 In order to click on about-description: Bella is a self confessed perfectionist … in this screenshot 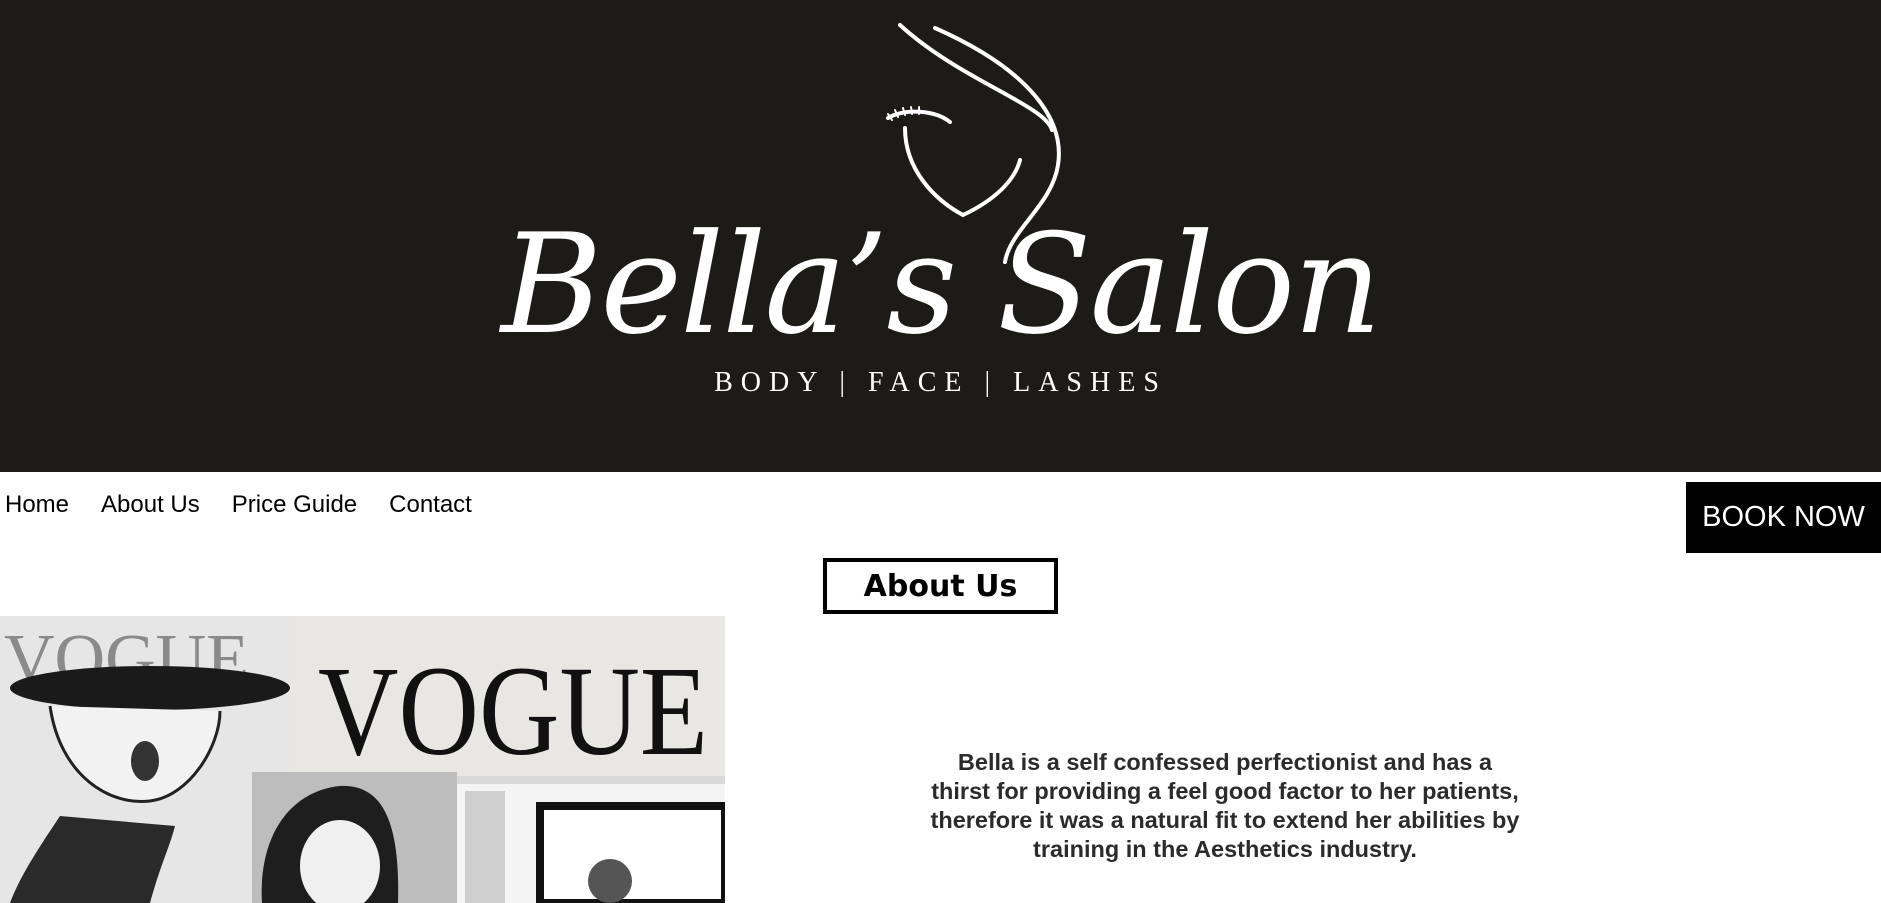, I will do `click(1225, 805)`.